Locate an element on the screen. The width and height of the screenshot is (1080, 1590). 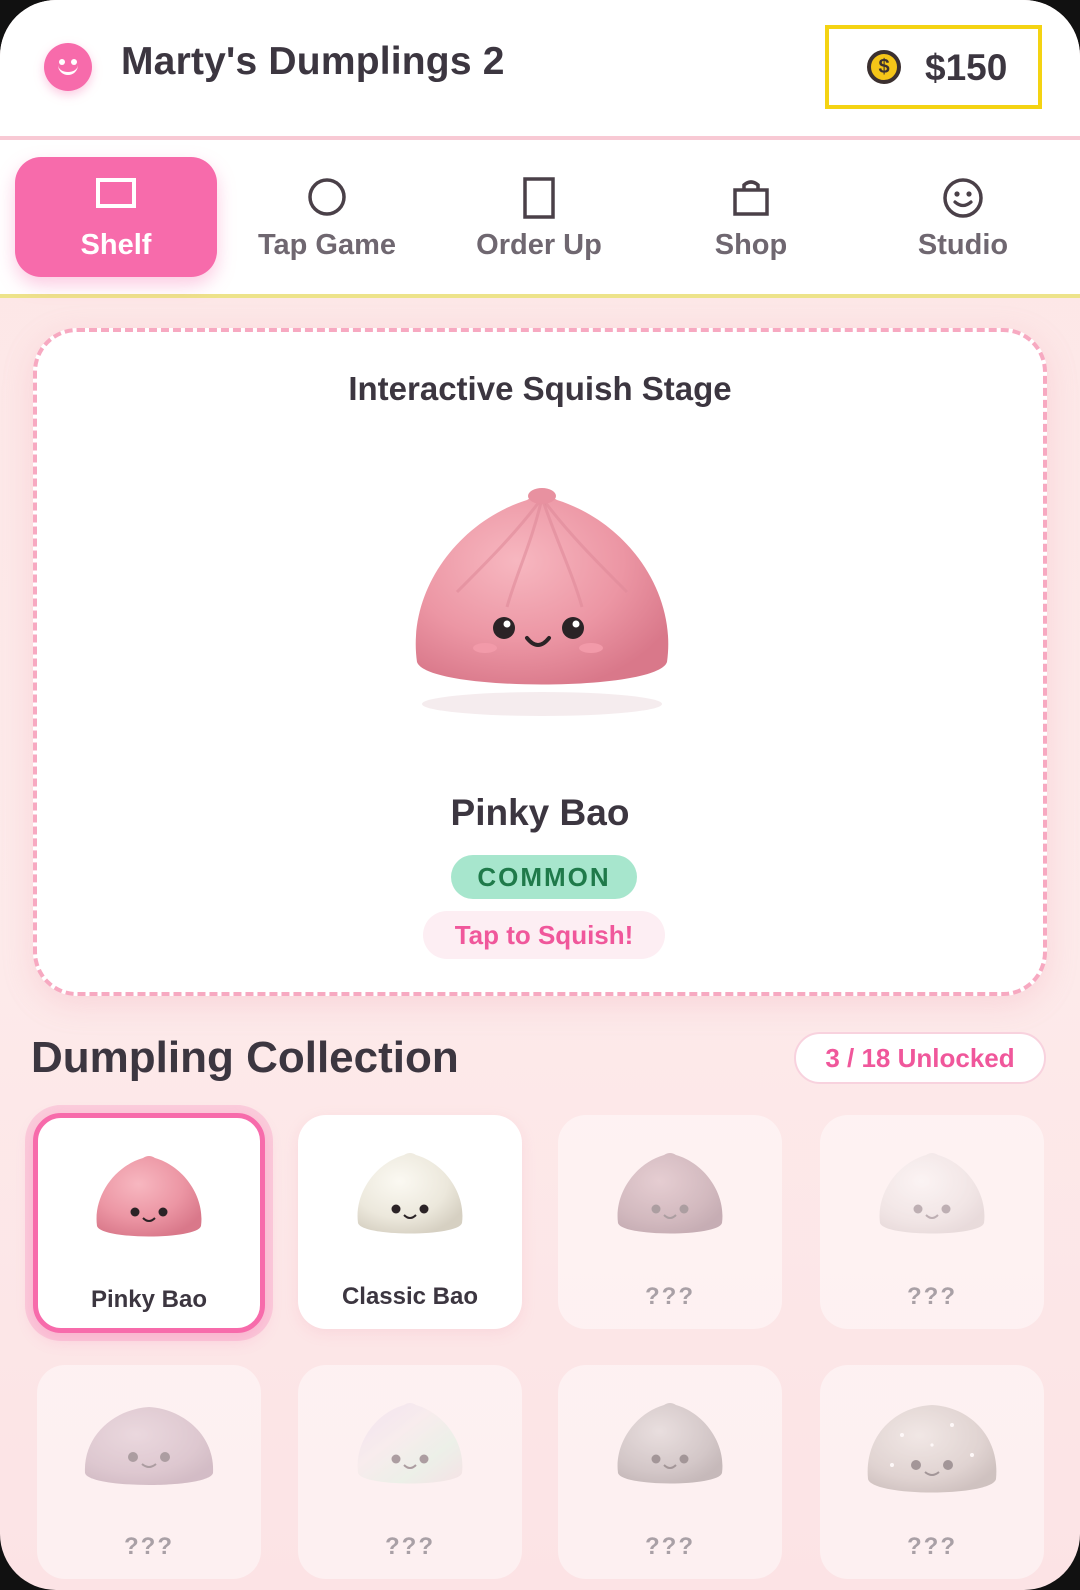
character-name: Pinky Bao is located at coordinates (540, 812).